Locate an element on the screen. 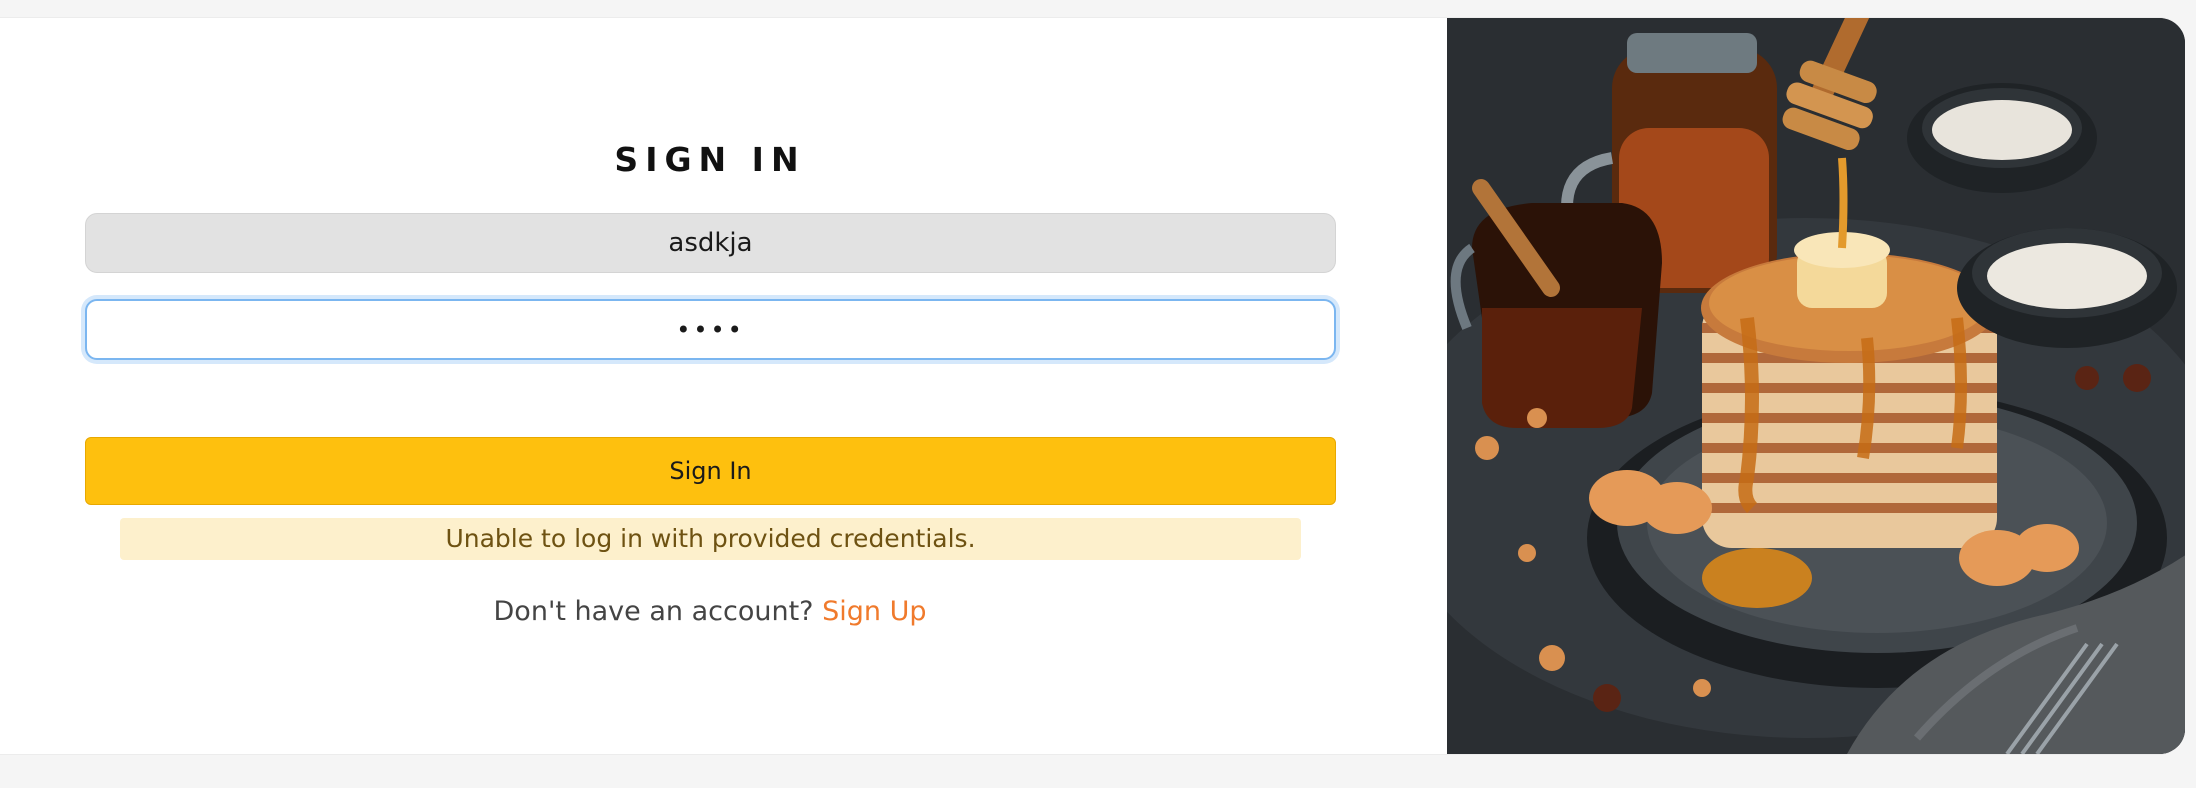 This screenshot has height=788, width=2196. signup-row: Don't have an account? Sign Up is located at coordinates (710, 611).